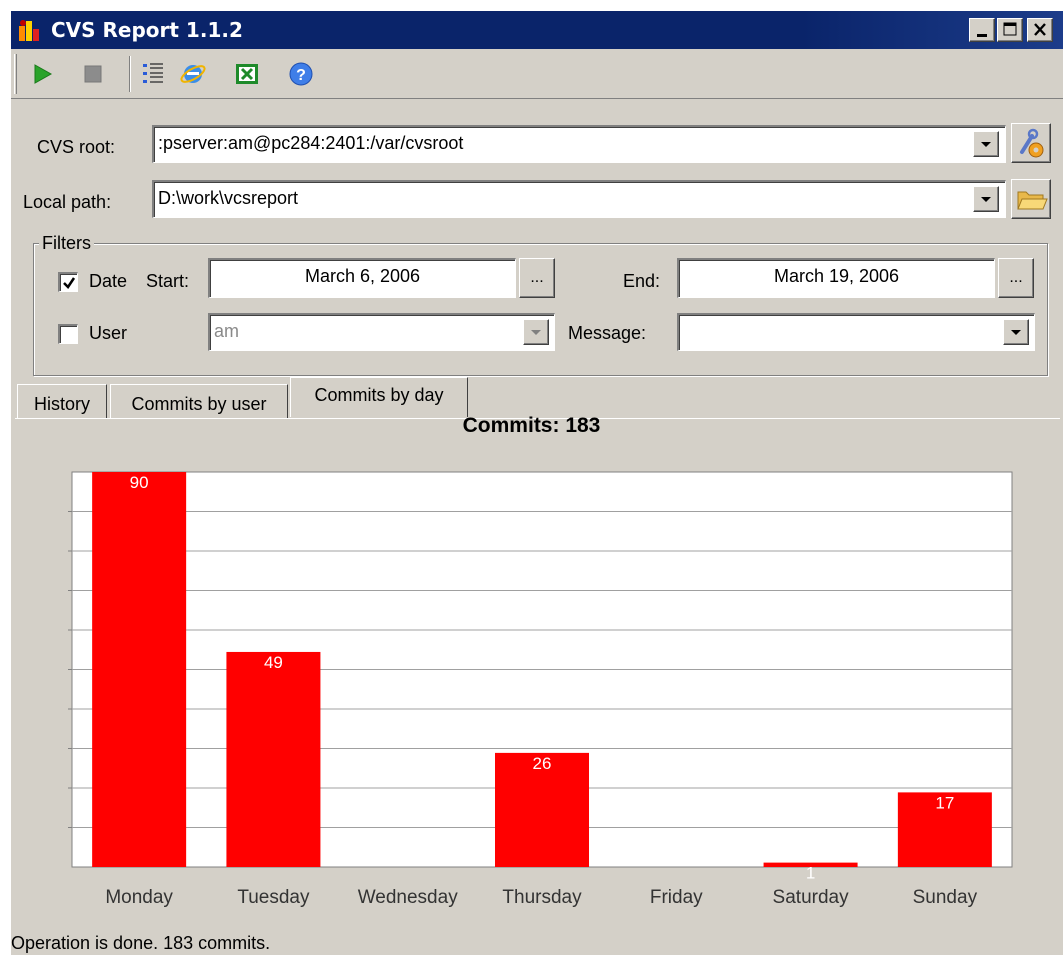 Image resolution: width=1063 pixels, height=956 pixels. I want to click on bar-tuesday, so click(273, 759).